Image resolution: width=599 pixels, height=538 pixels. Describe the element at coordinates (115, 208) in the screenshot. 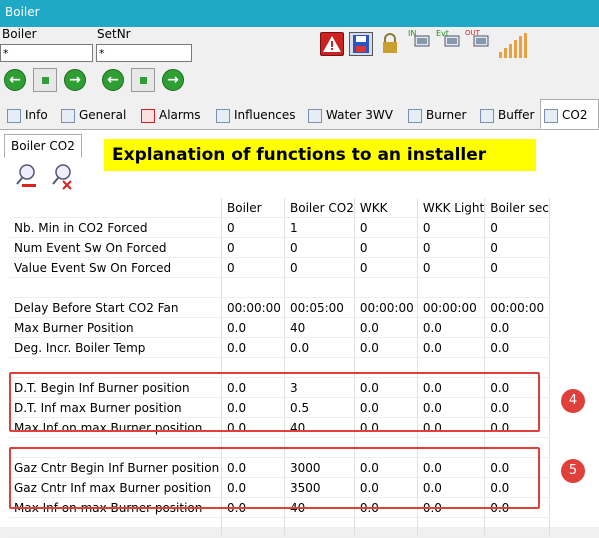

I see `column-header` at that location.